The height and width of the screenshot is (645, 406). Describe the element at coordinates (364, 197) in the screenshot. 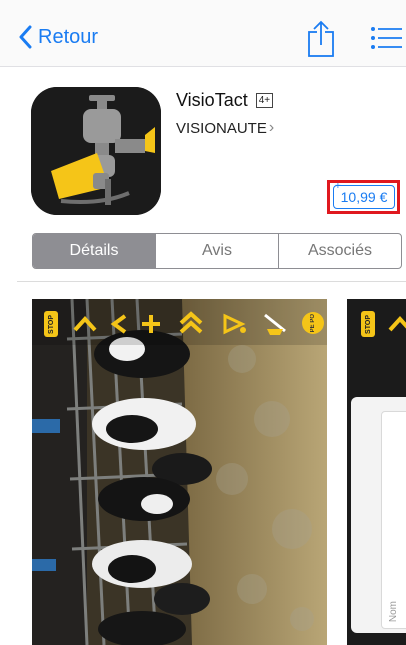

I see `price-button: 10,99 €` at that location.